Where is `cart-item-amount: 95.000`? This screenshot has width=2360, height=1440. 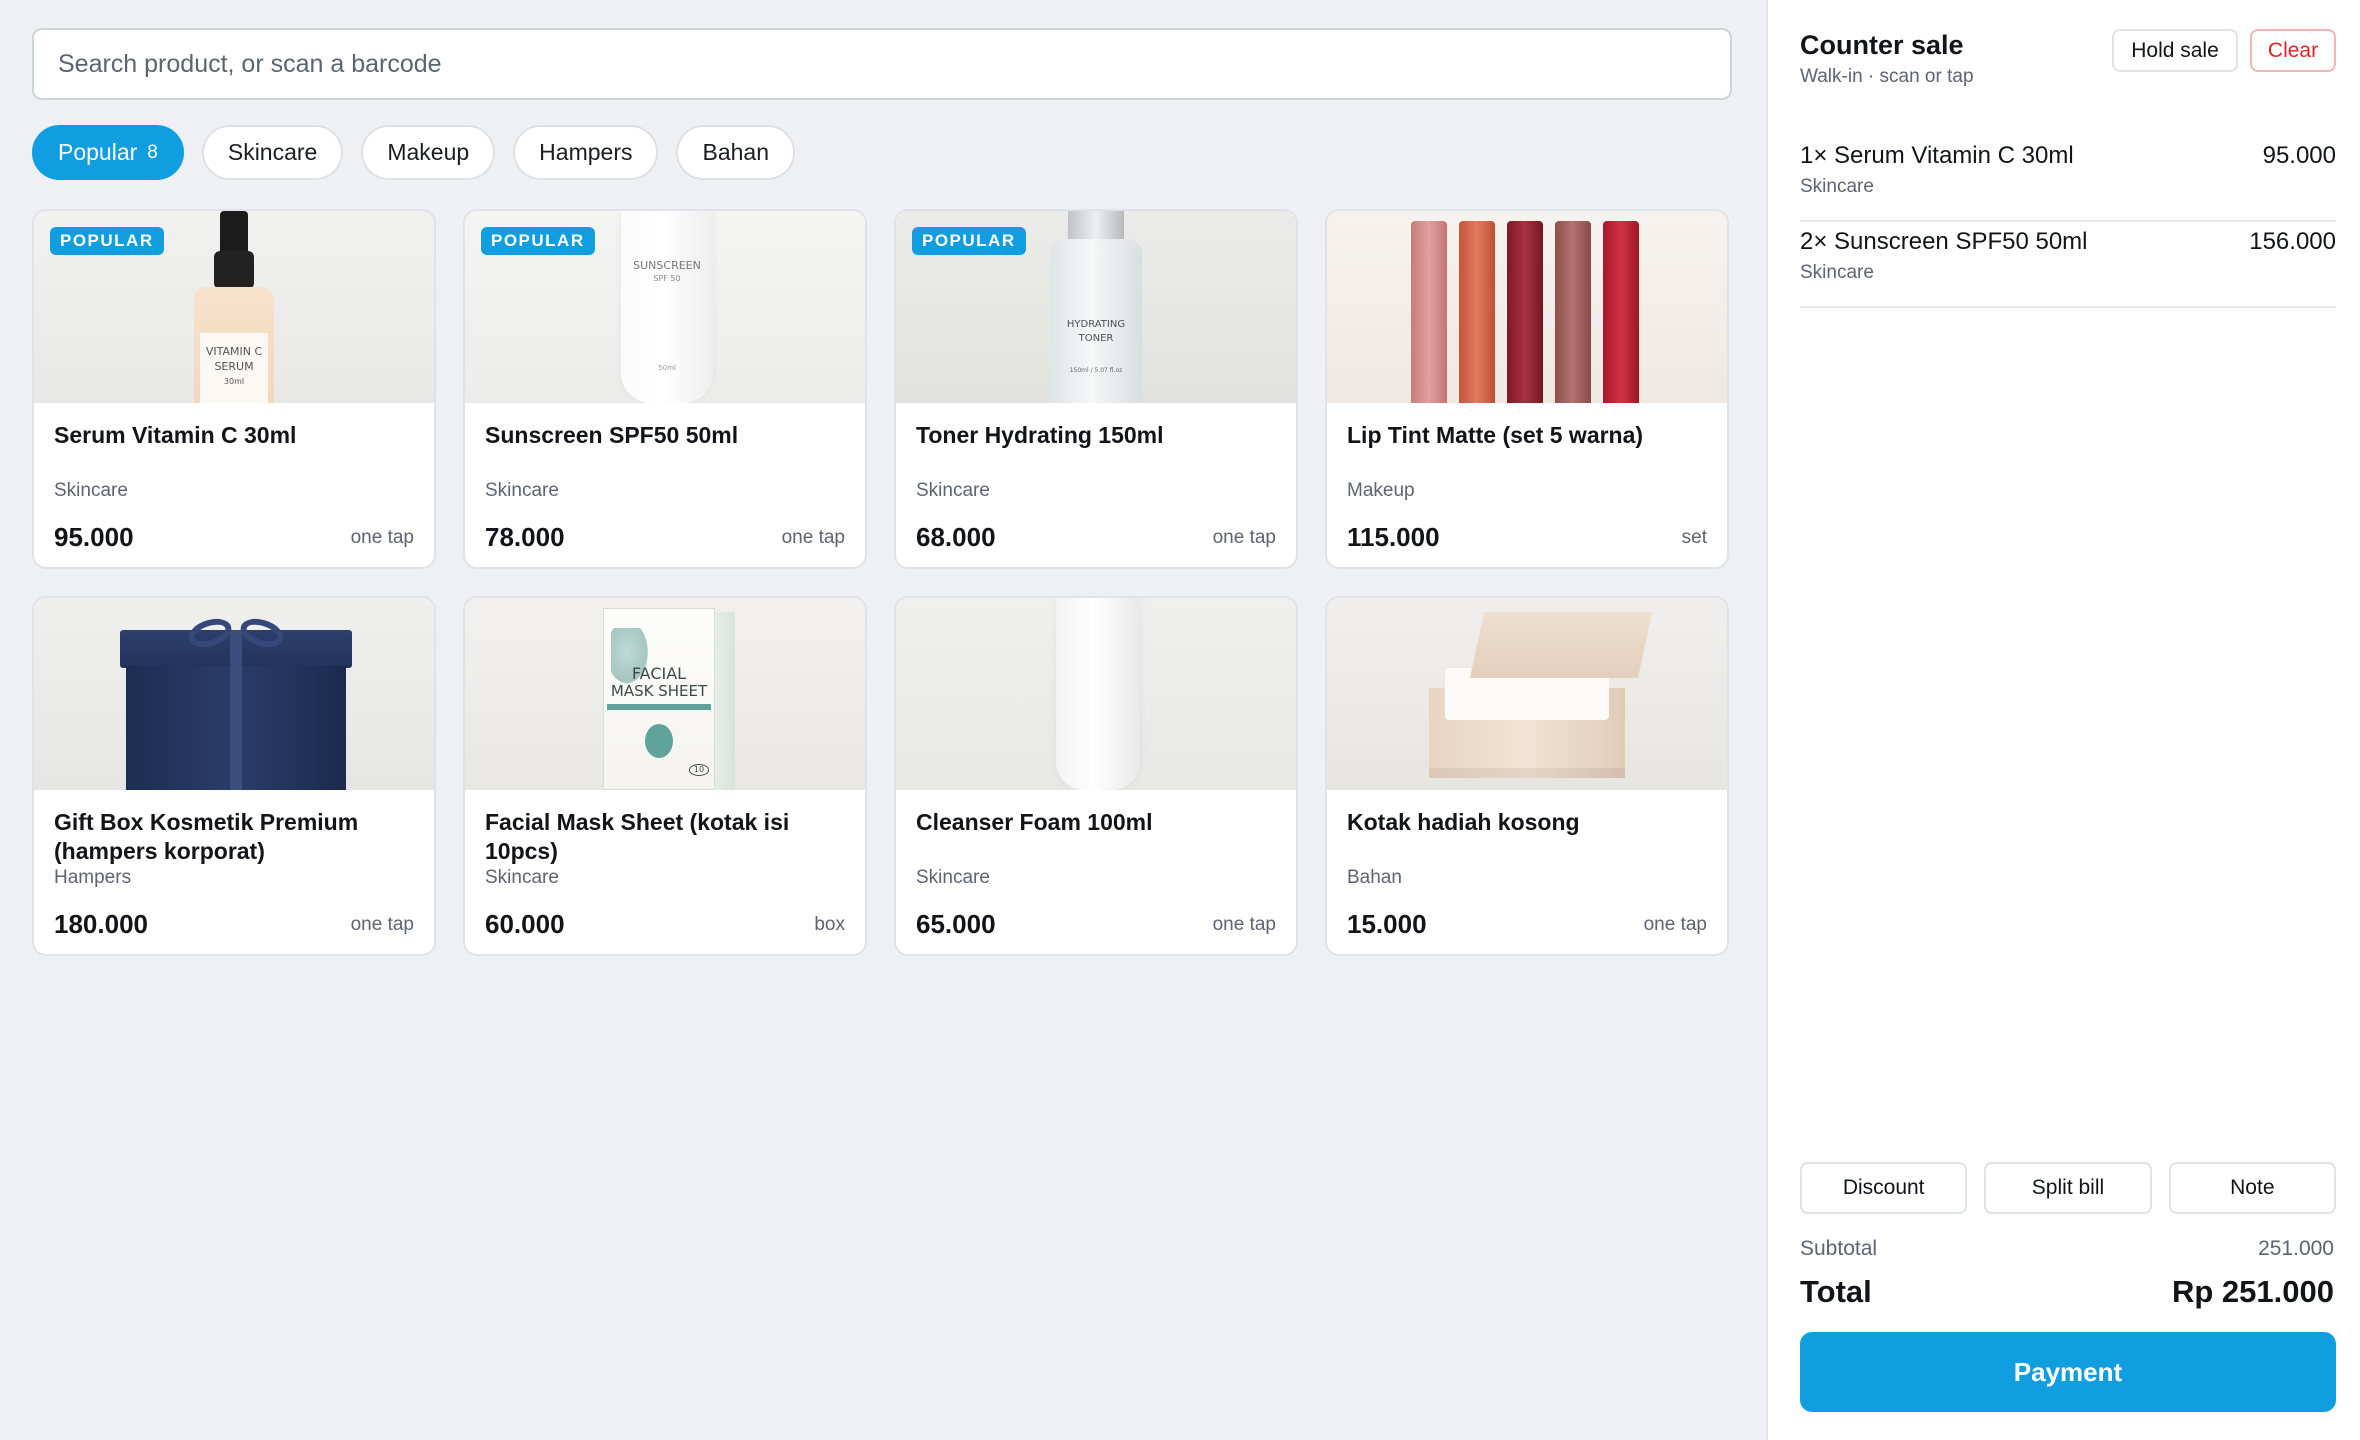 cart-item-amount: 95.000 is located at coordinates (2299, 155).